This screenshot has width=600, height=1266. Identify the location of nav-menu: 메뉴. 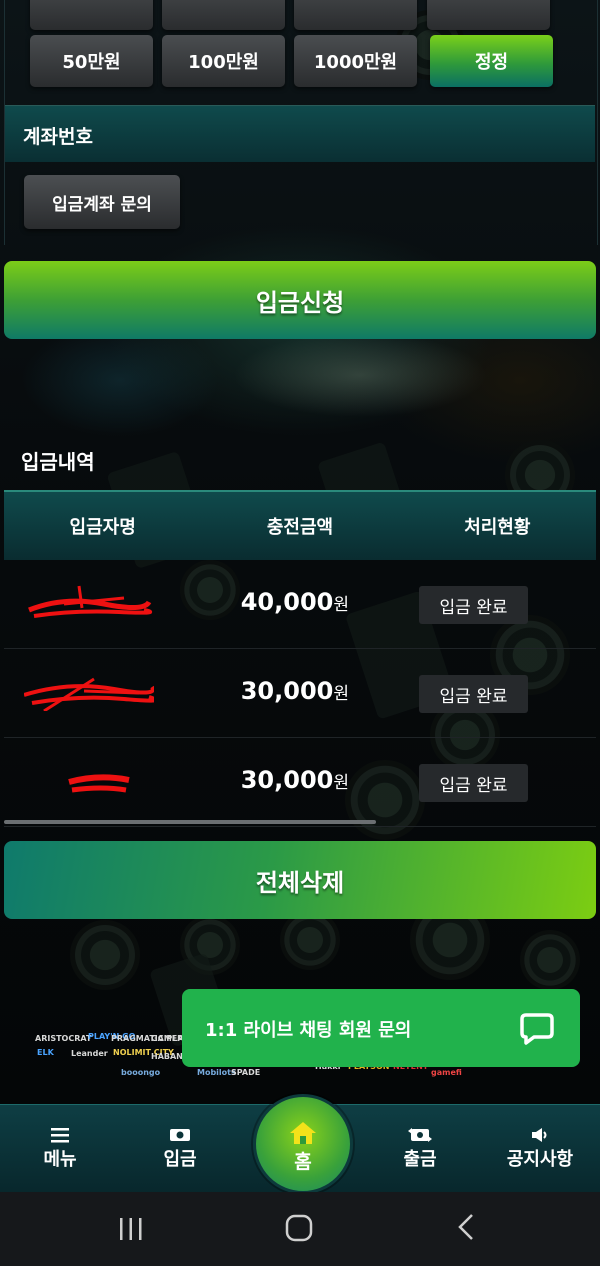
(60, 1149).